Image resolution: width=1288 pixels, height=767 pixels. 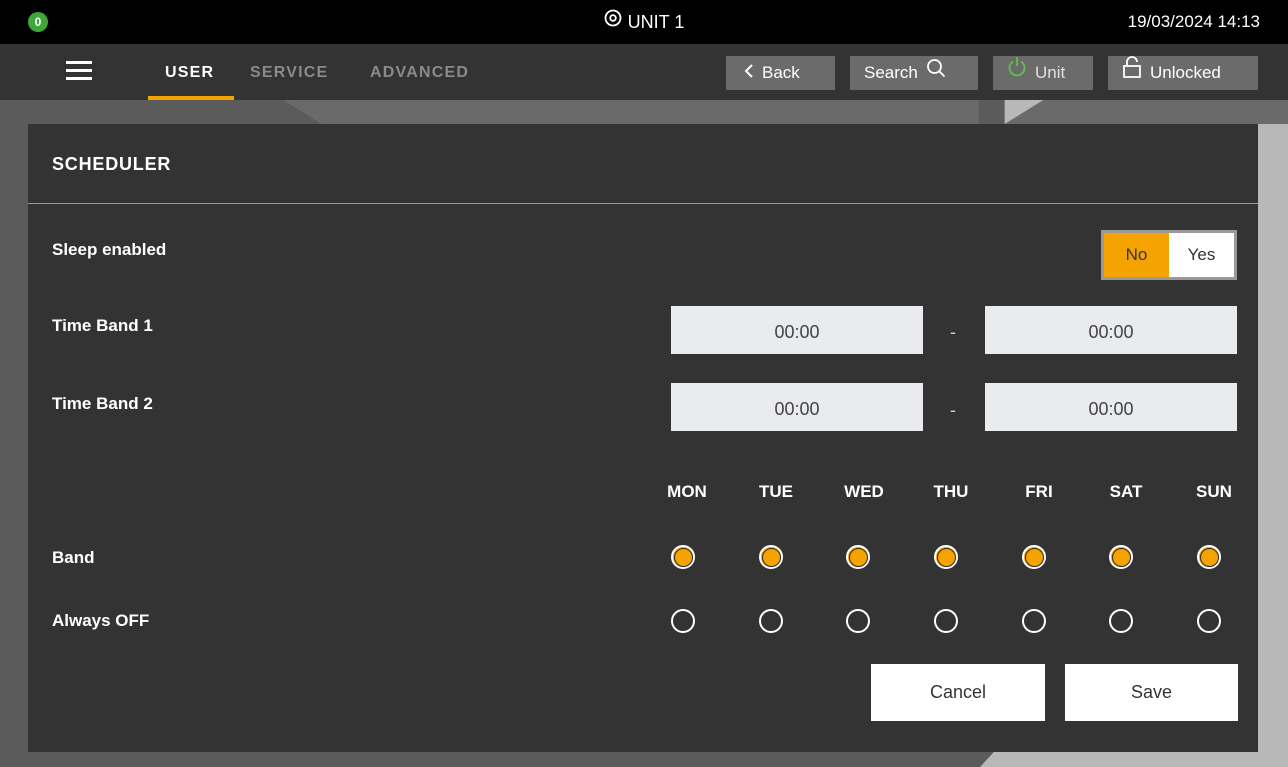 I want to click on time-band-2-start-field: 00:00, so click(x=797, y=407).